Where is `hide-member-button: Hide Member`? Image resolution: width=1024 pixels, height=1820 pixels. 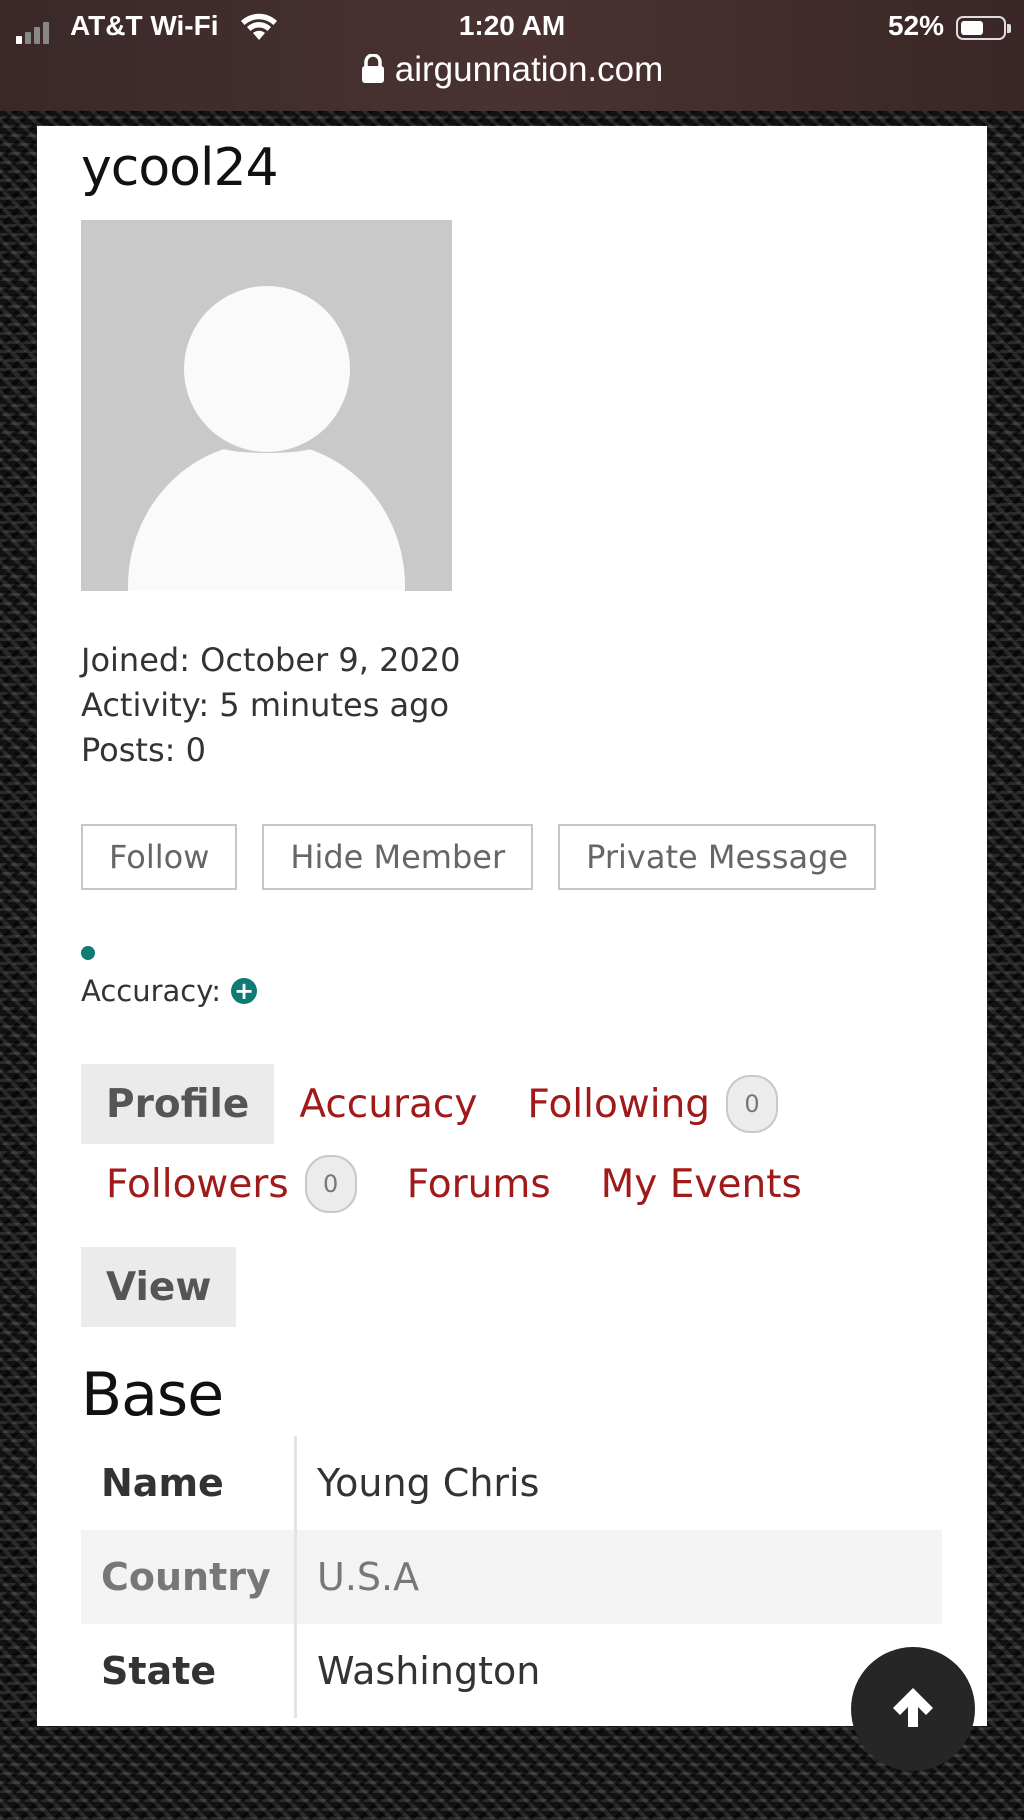
hide-member-button: Hide Member is located at coordinates (398, 857).